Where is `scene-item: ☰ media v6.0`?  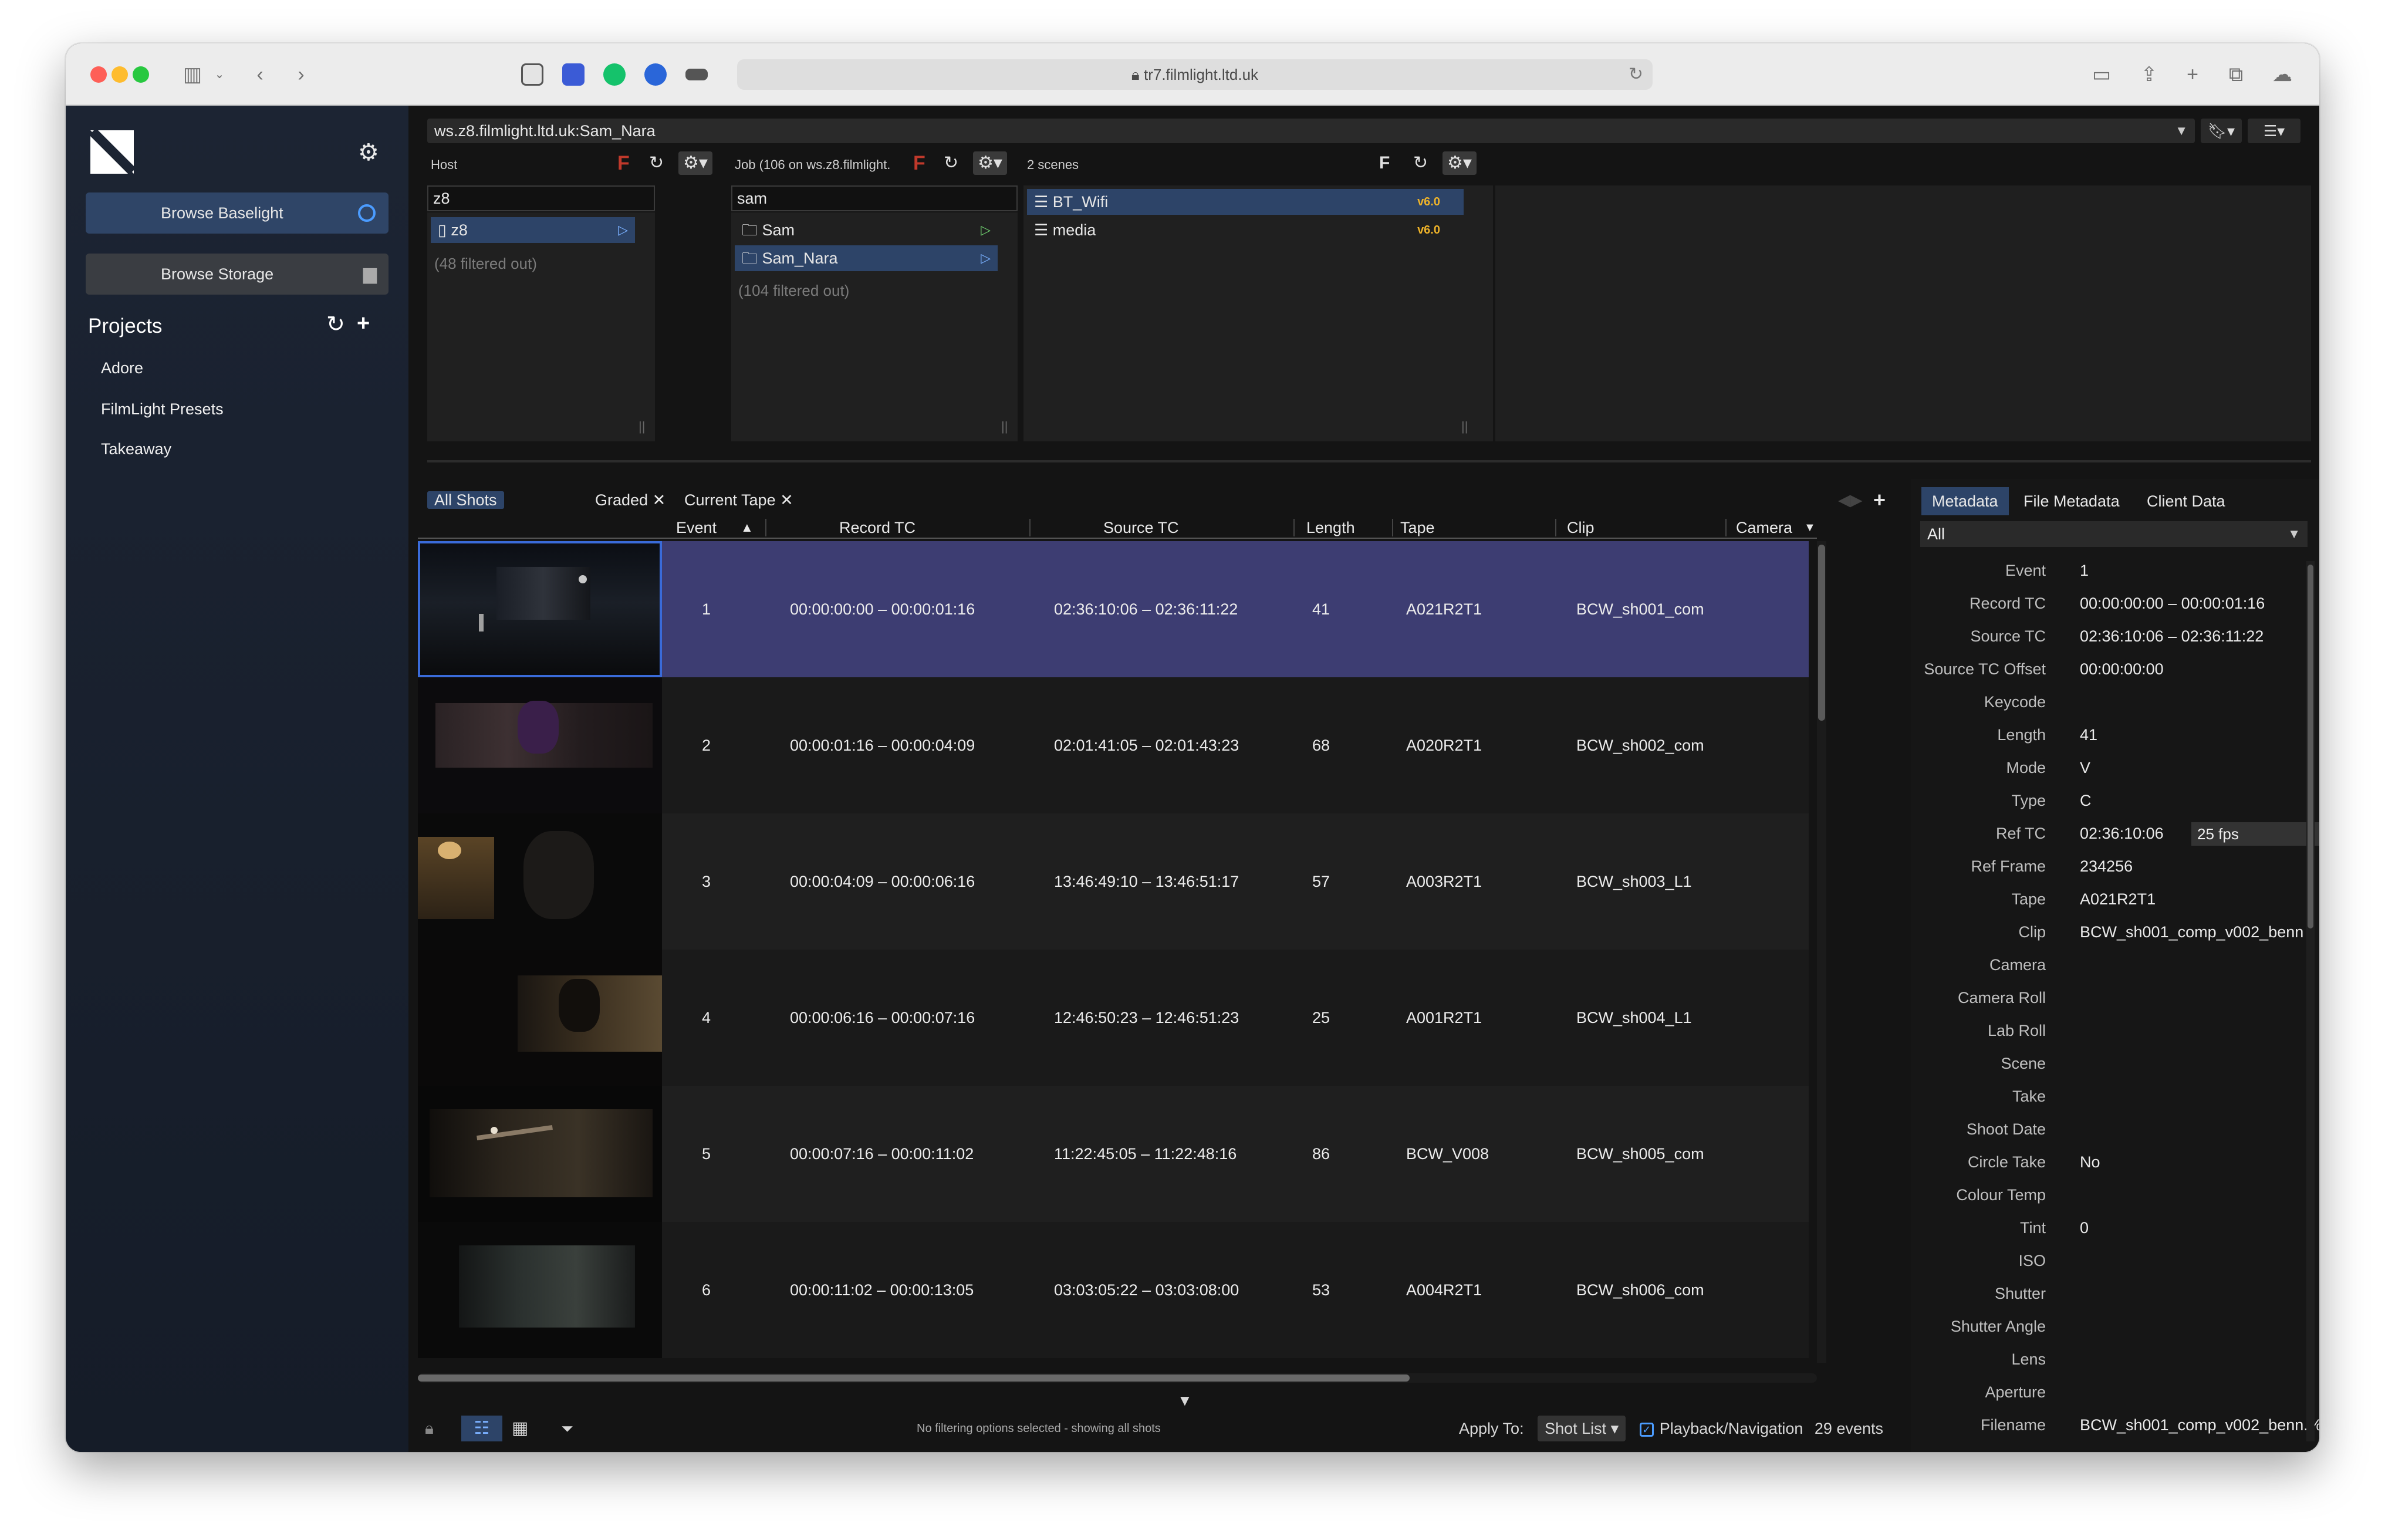 scene-item: ☰ media v6.0 is located at coordinates (1245, 230).